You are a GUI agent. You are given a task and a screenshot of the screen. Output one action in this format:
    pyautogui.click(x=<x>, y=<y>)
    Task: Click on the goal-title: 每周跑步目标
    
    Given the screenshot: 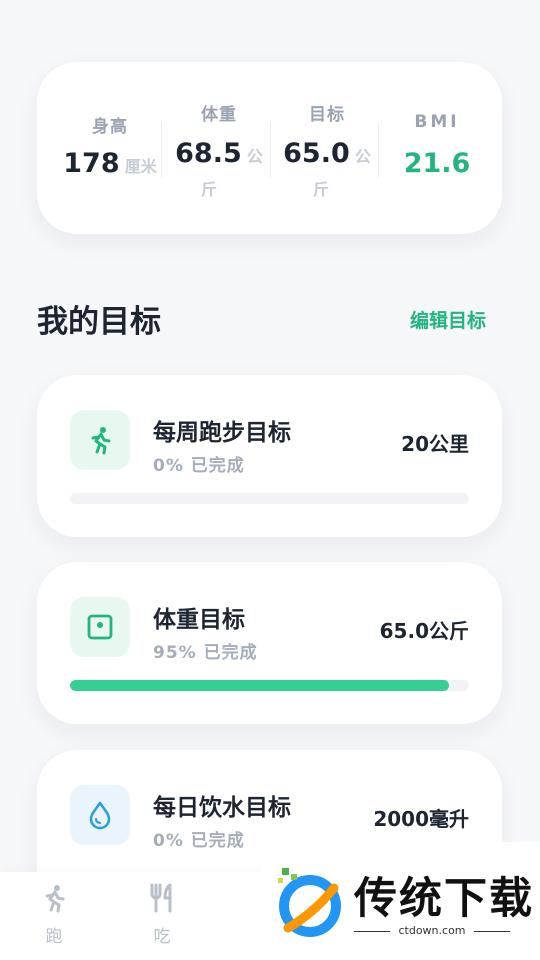 What is the action you would take?
    pyautogui.click(x=222, y=433)
    